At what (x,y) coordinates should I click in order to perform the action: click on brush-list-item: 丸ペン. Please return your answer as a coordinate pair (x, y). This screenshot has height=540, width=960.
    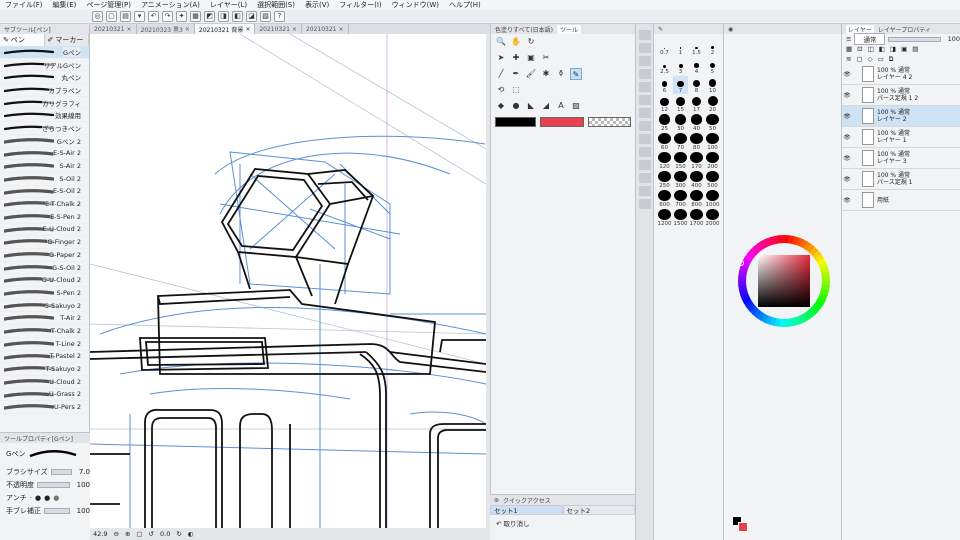
    Looking at the image, I should click on (44, 78).